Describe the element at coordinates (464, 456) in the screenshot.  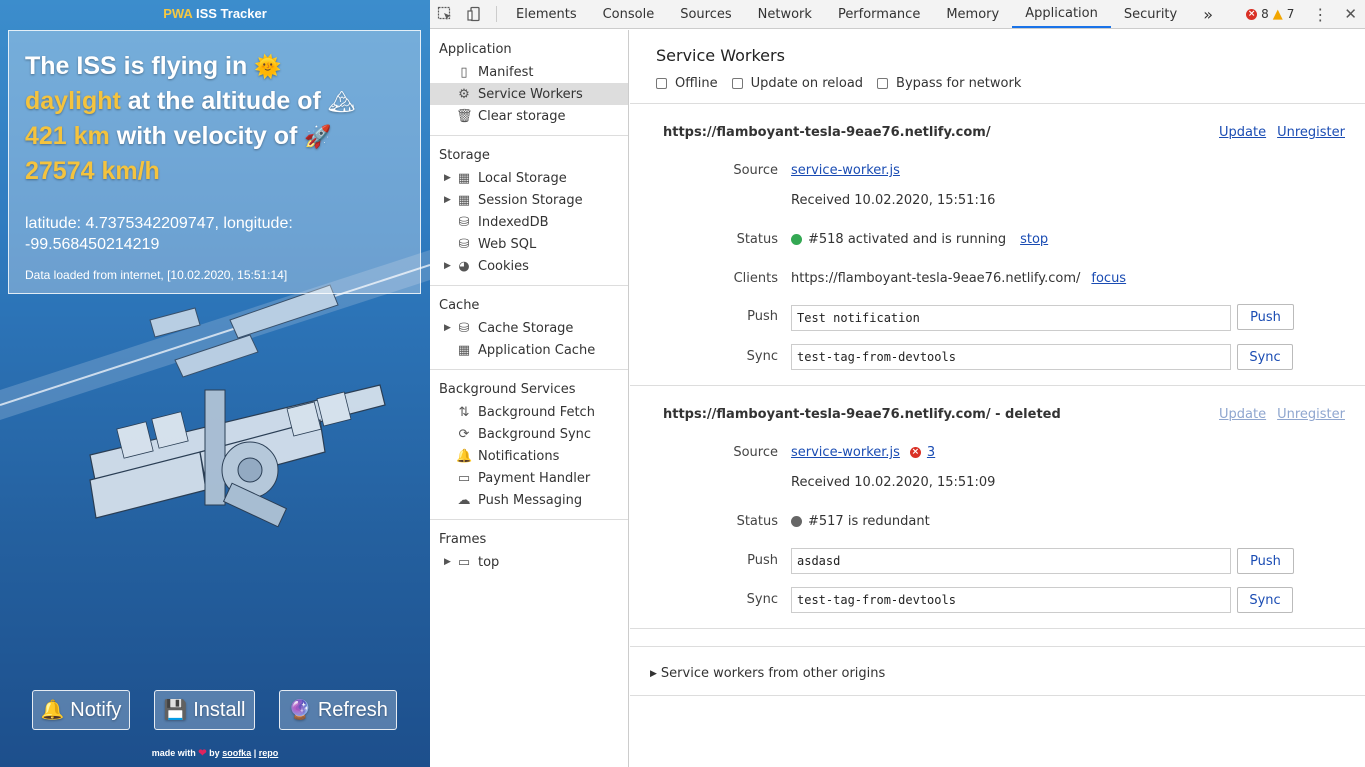
I see `bell-icon: 🔔` at that location.